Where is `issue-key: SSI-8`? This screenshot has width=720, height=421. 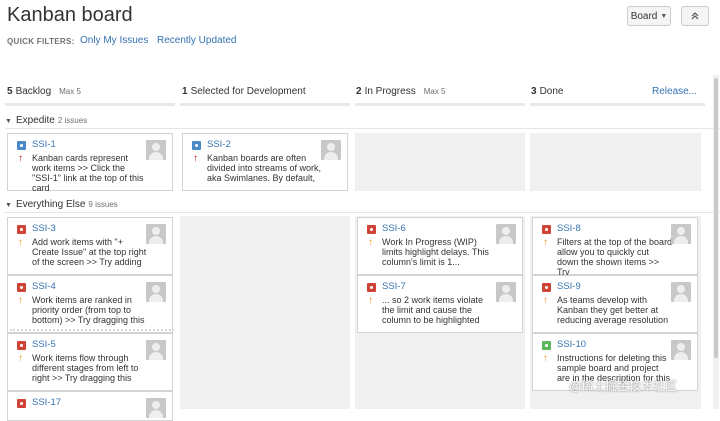
issue-key: SSI-8 is located at coordinates (569, 229).